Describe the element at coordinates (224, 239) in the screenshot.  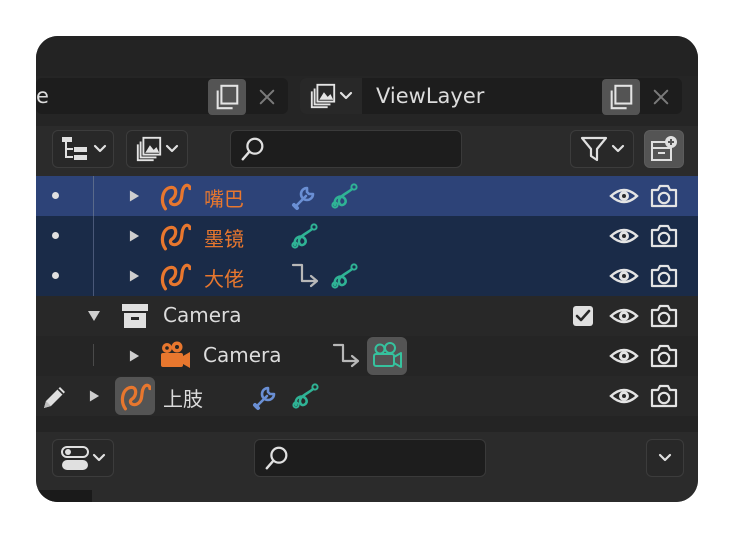
I see `object-name: 墨镜` at that location.